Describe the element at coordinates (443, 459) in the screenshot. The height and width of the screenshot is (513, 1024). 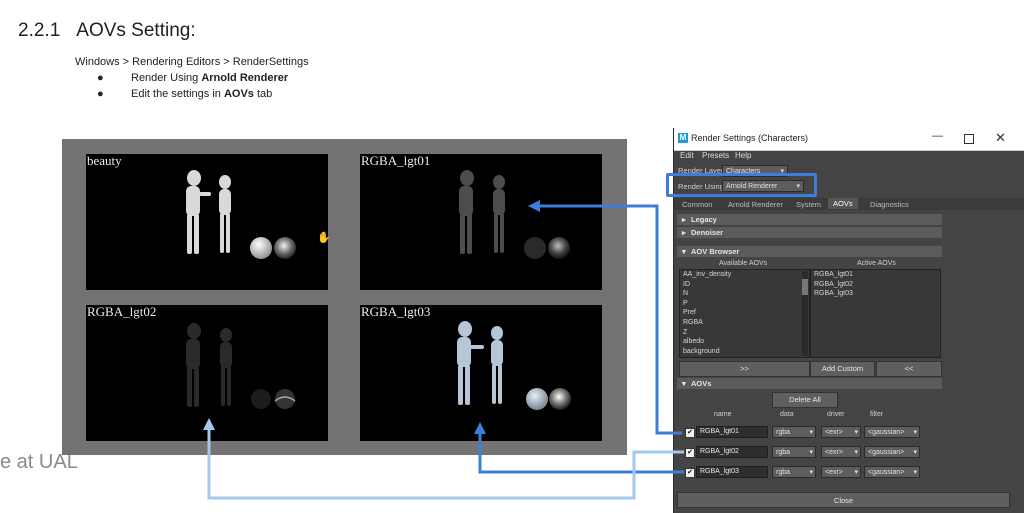
I see `arrow-lgt02` at that location.